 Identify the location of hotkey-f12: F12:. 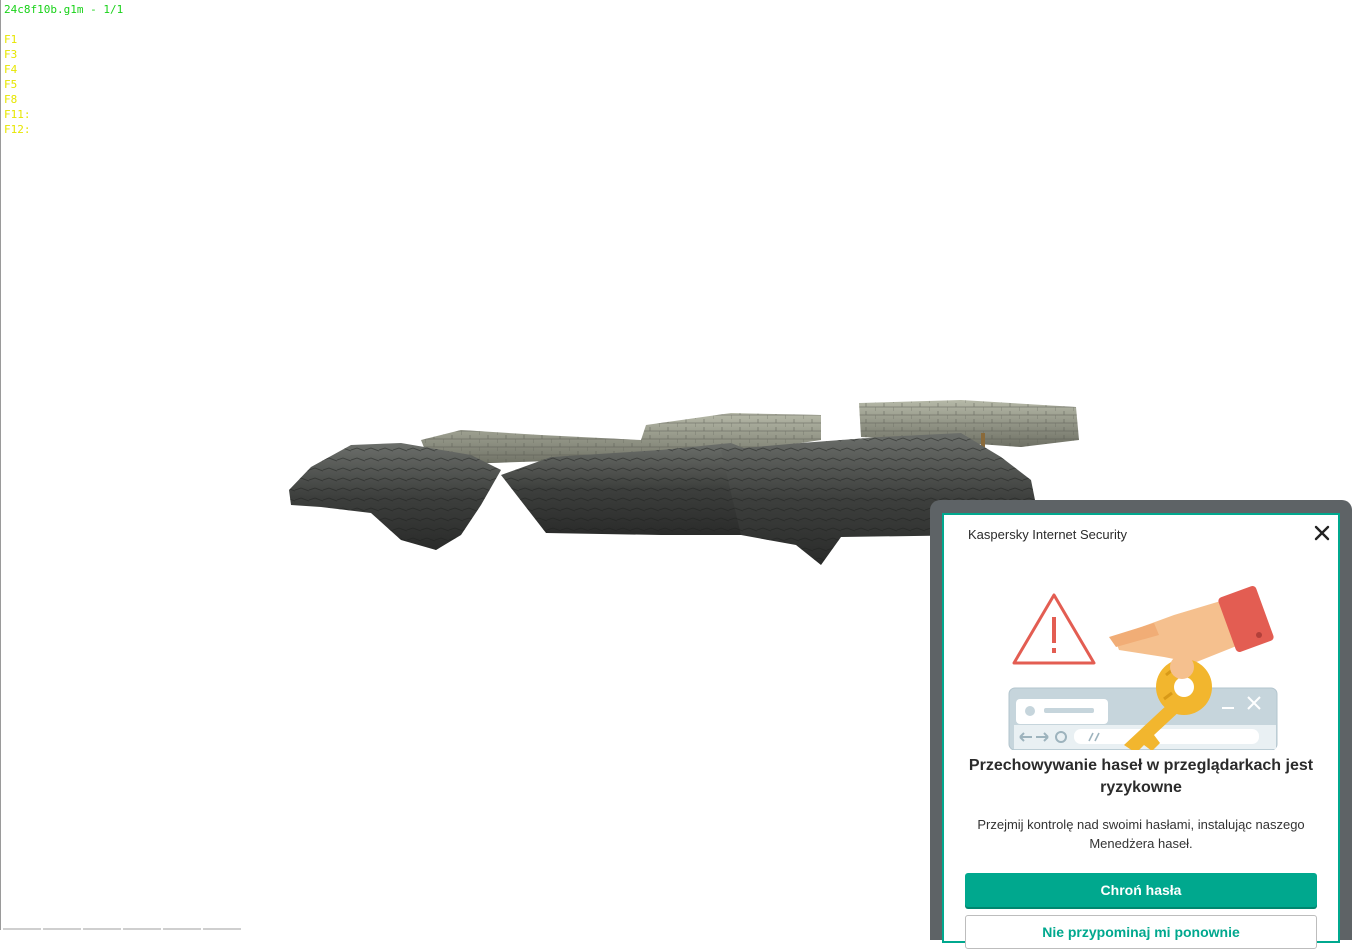
(17, 129).